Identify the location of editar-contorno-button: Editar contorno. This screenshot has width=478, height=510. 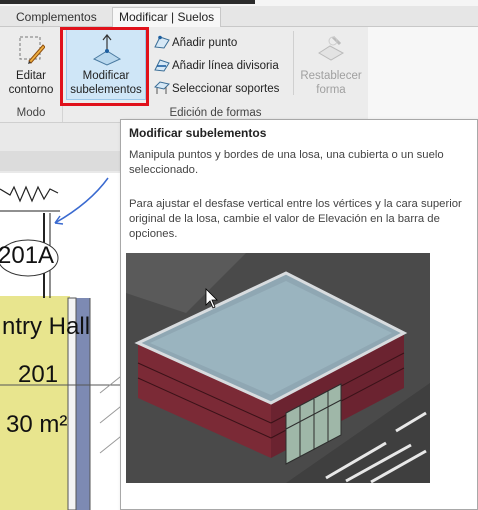
(31, 64).